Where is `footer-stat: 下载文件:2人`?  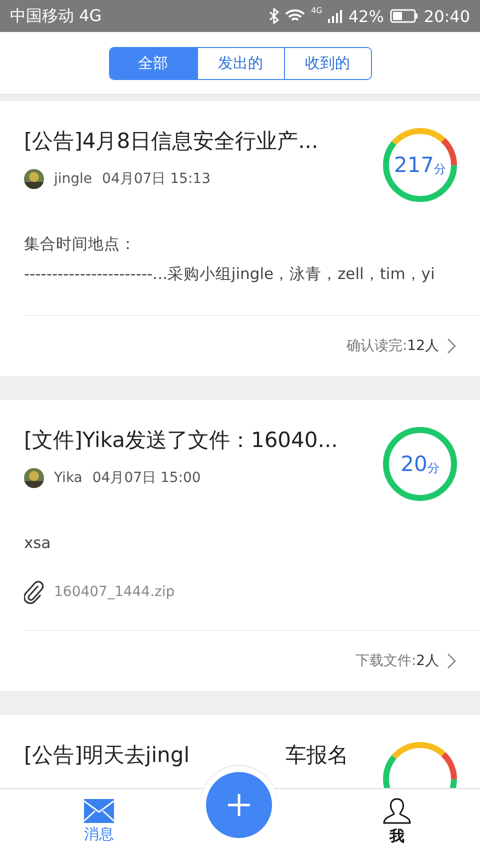 footer-stat: 下载文件:2人 is located at coordinates (397, 661).